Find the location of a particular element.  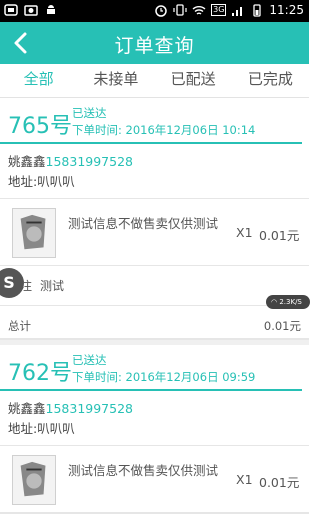

order-number: 762号 is located at coordinates (40, 373).